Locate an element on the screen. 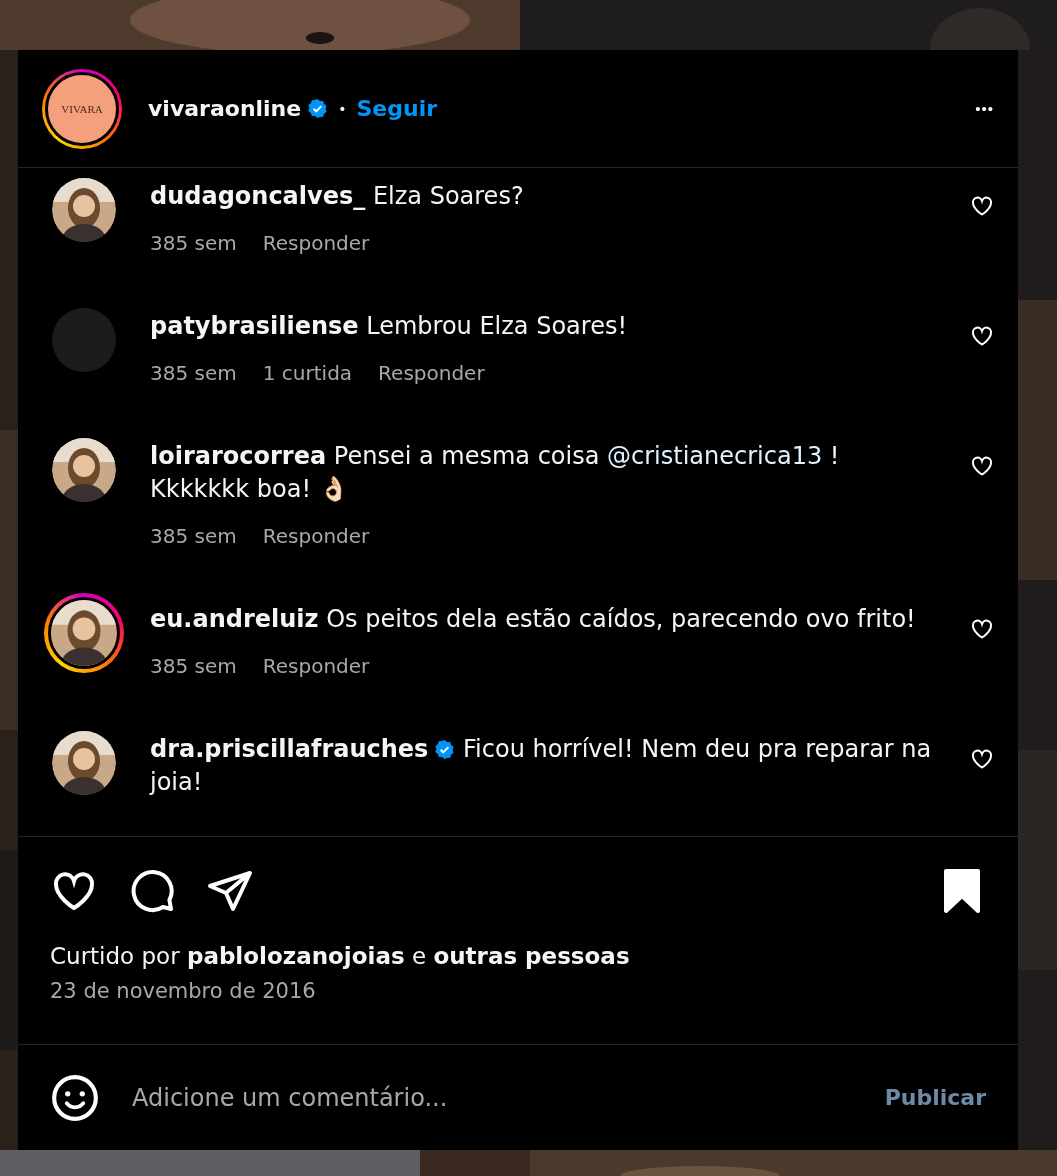  comment-meta: 1 curtida is located at coordinates (307, 373).